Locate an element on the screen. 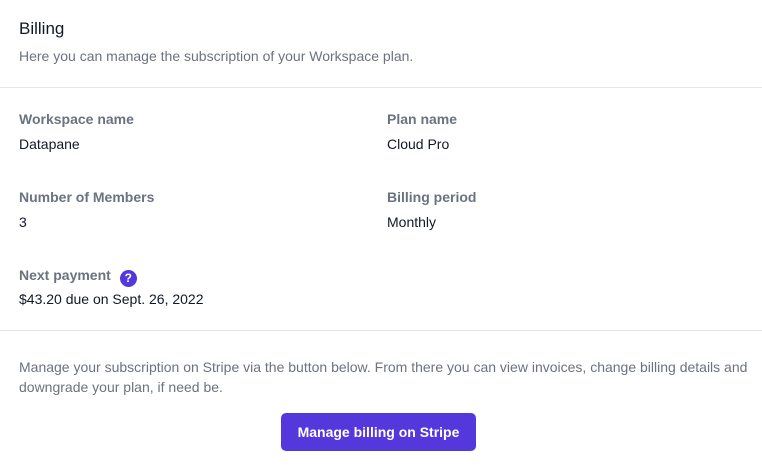  next-payment-label-row: Next payment? is located at coordinates (78, 277).